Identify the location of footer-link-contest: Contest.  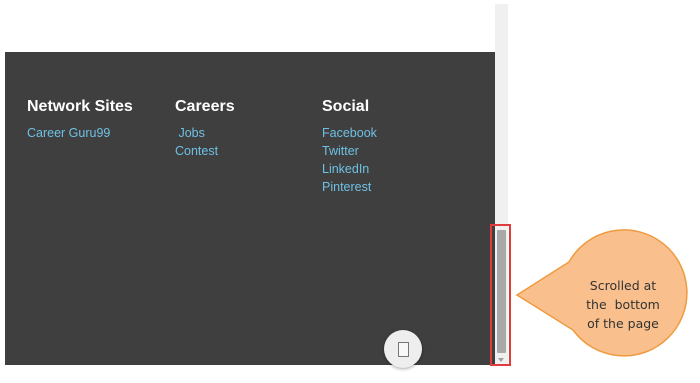
(205, 151).